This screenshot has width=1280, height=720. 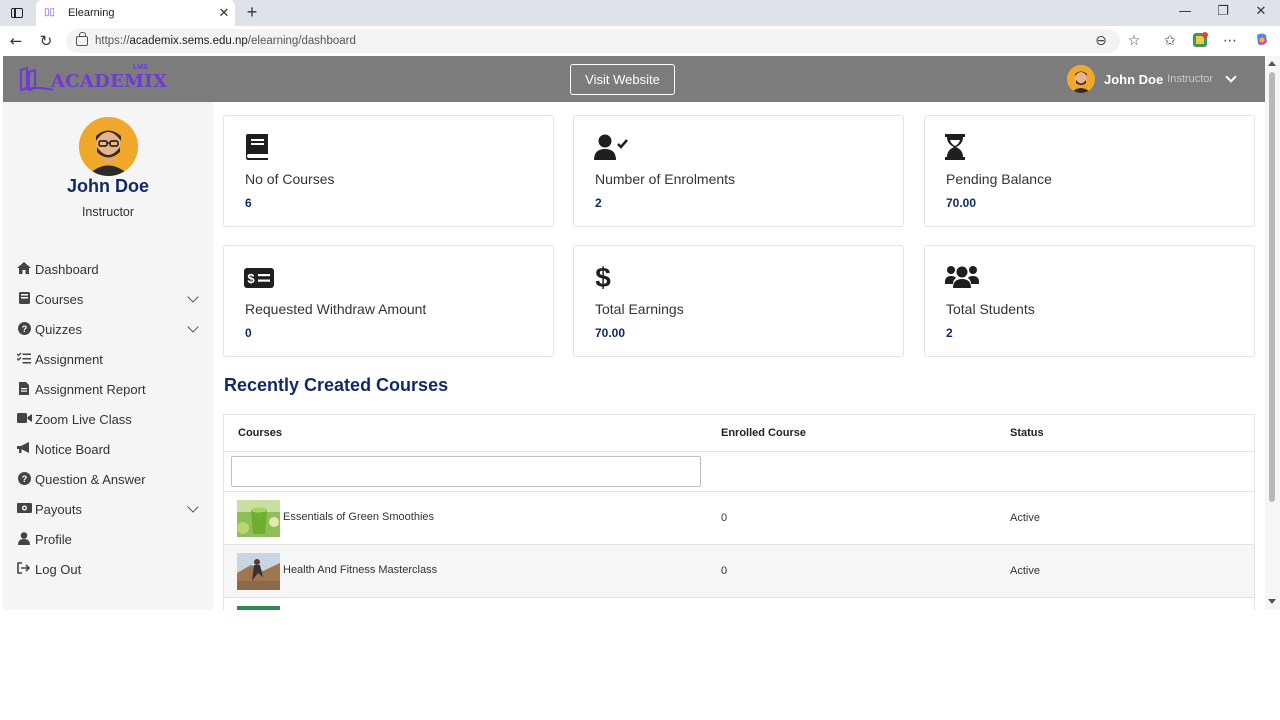 What do you see at coordinates (611, 147) in the screenshot?
I see `user-check-icon` at bounding box center [611, 147].